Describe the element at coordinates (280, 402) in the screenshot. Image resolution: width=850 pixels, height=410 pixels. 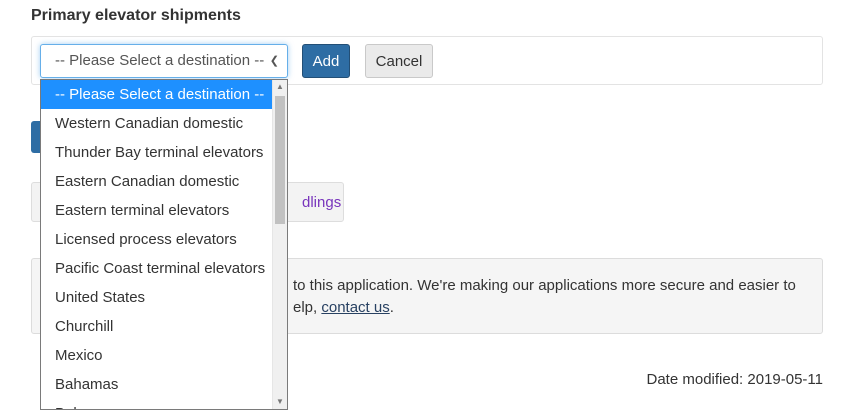
I see `triangle-down-icon: ▼` at that location.